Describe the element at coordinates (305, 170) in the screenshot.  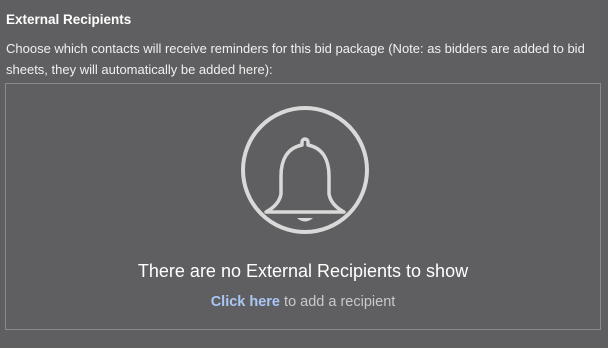
I see `bell-icon` at that location.